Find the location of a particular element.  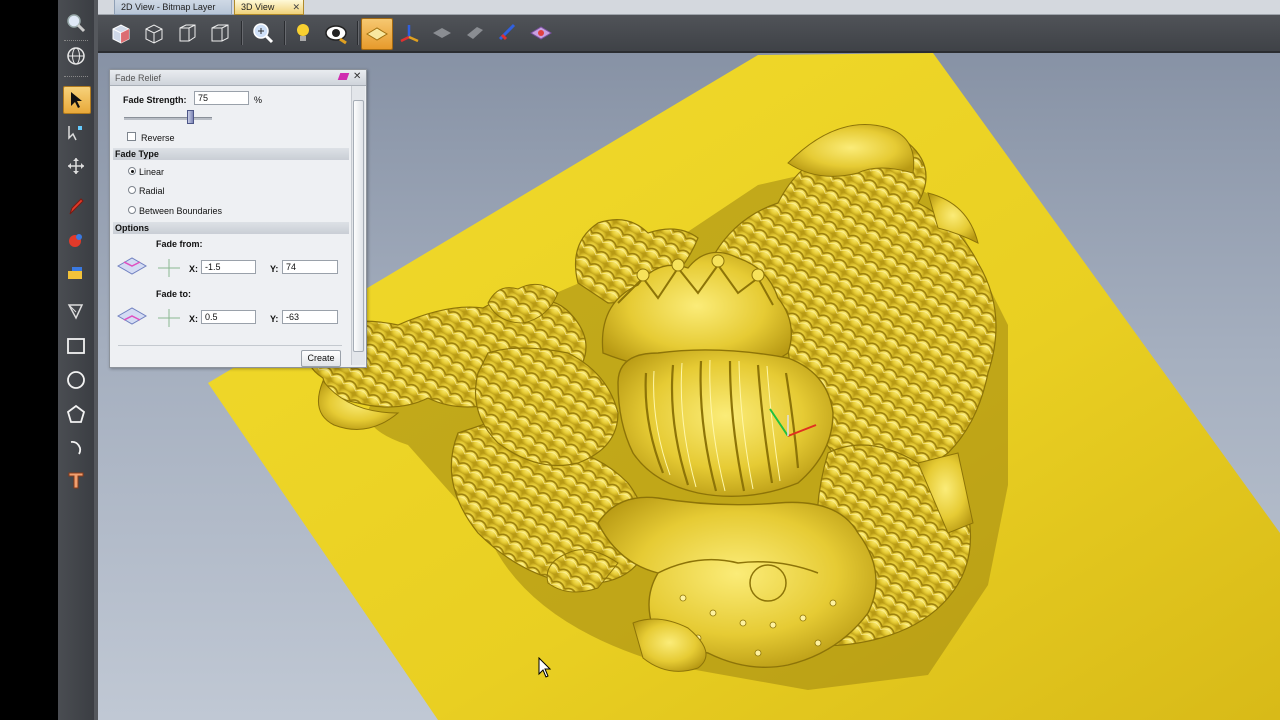

top-view-icon is located at coordinates (220, 33).